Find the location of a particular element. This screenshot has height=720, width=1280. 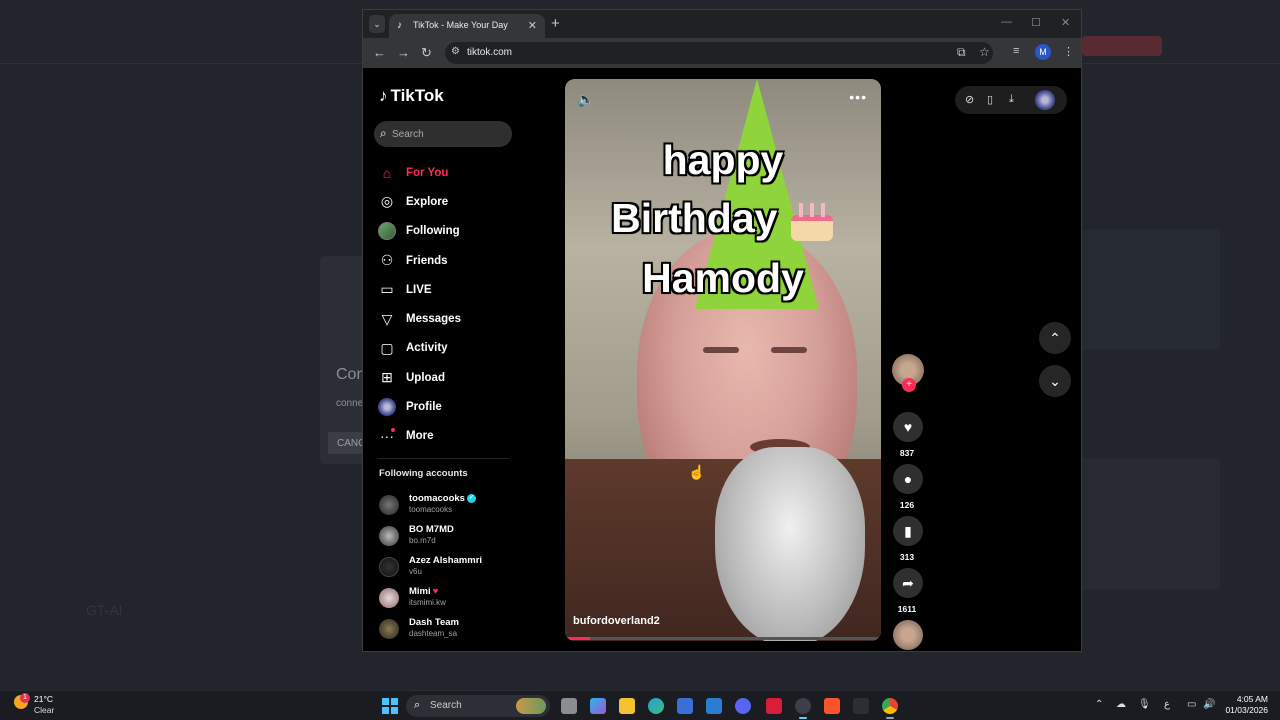

minimize-icon: — is located at coordinates (1006, 22).